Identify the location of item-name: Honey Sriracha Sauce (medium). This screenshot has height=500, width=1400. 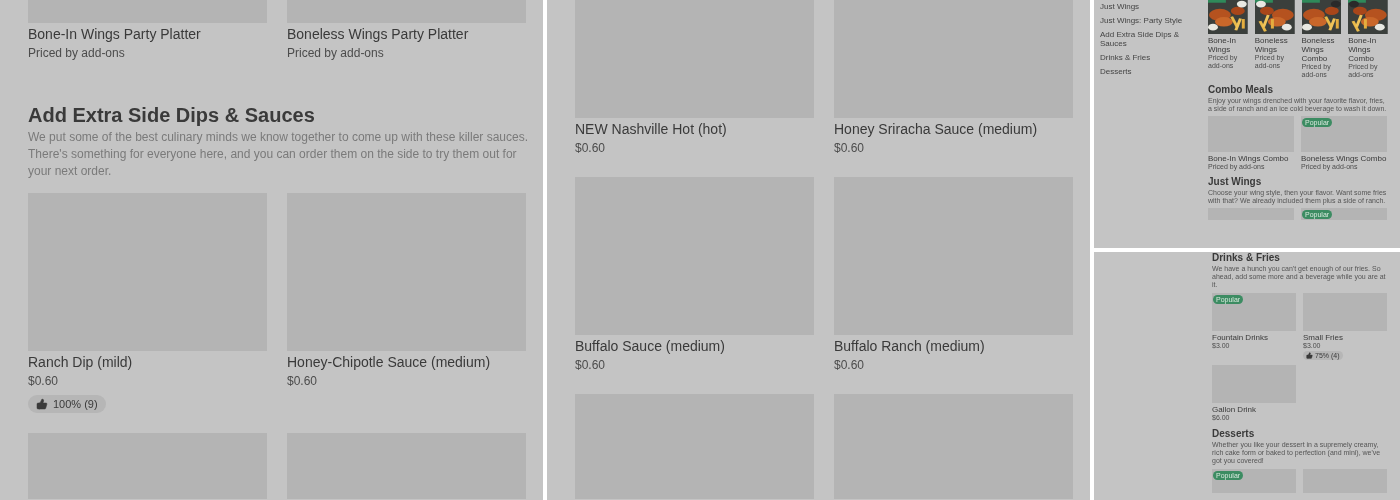
(953, 129).